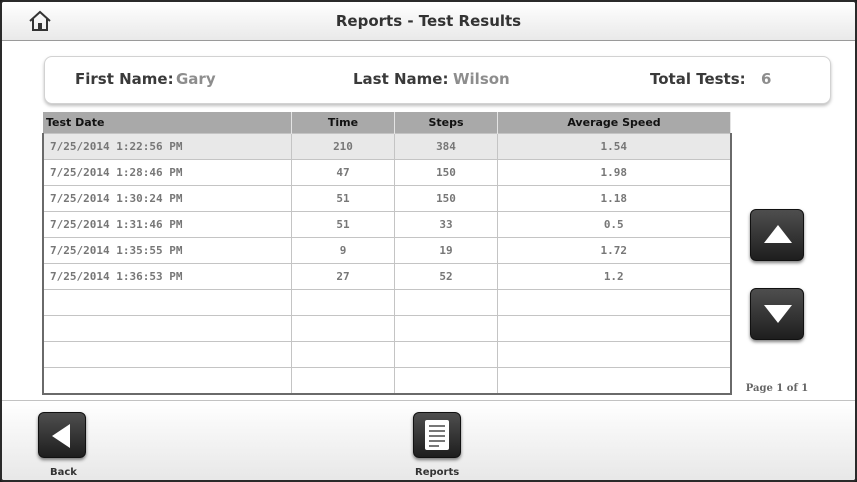 This screenshot has width=857, height=482. What do you see at coordinates (343, 146) in the screenshot?
I see `cell-time: 210` at bounding box center [343, 146].